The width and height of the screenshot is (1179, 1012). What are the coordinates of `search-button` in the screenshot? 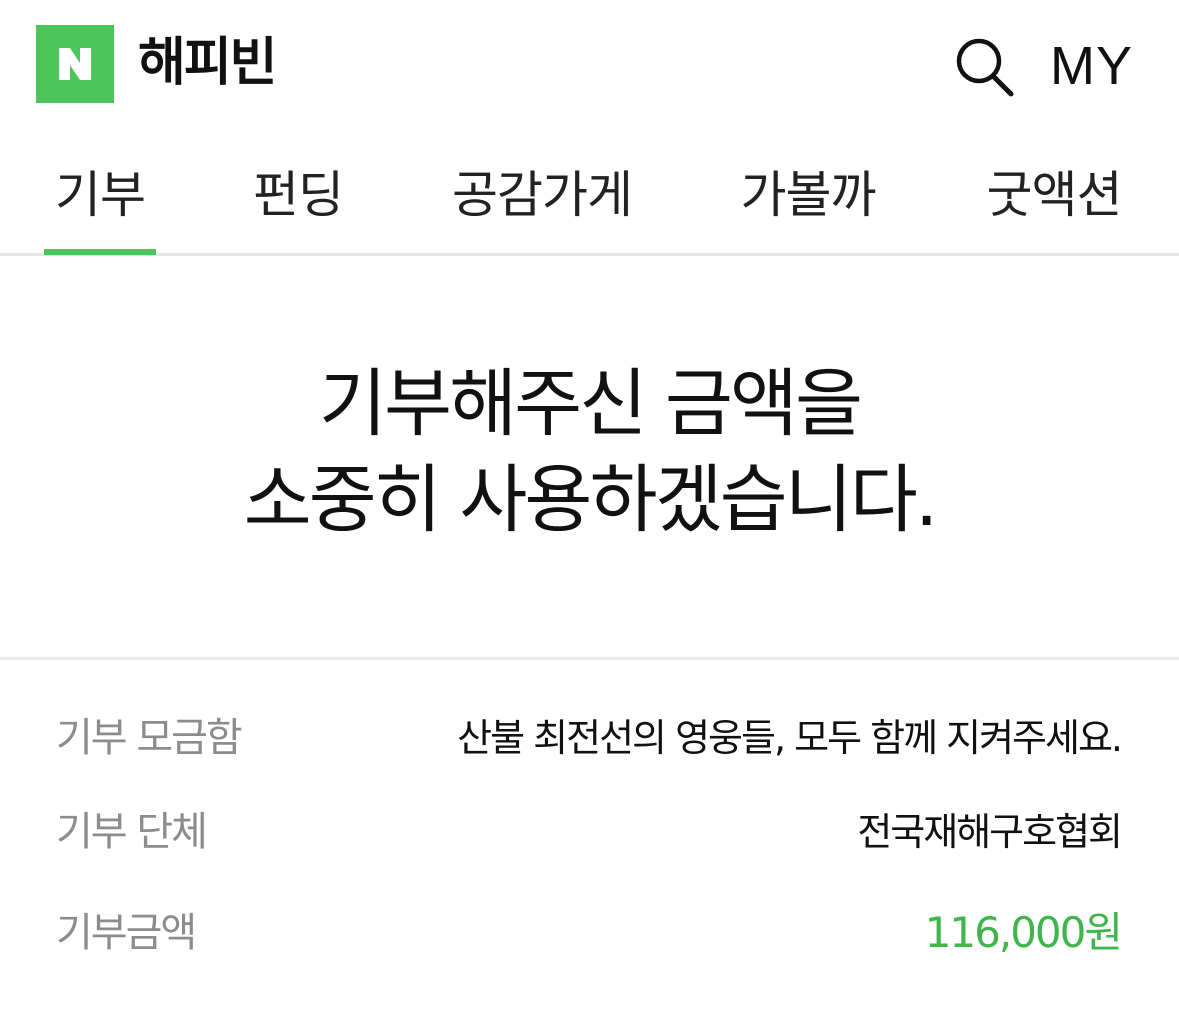 It's located at (984, 66).